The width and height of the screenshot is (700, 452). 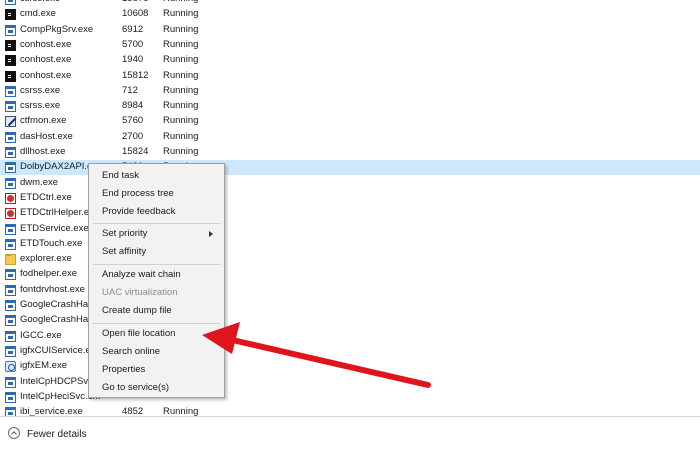 What do you see at coordinates (350, 434) in the screenshot?
I see `footer-bar: Fewer details` at bounding box center [350, 434].